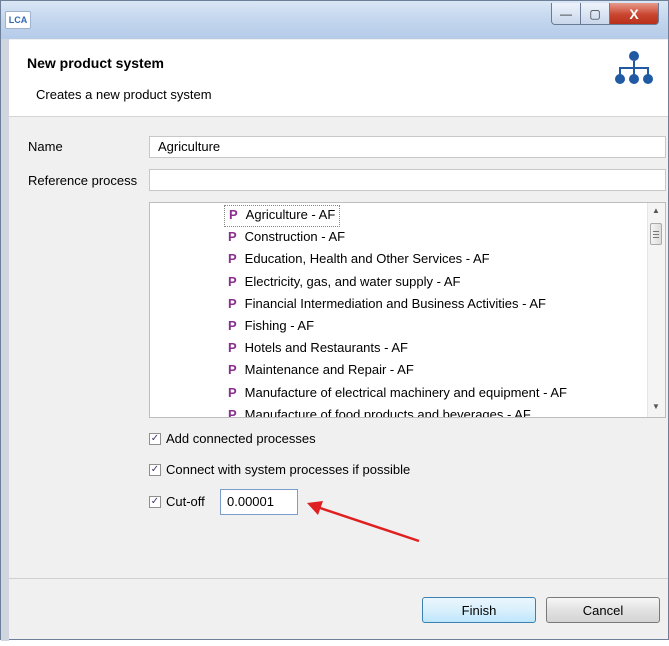  I want to click on scrollbar: ▲ ▼, so click(656, 310).